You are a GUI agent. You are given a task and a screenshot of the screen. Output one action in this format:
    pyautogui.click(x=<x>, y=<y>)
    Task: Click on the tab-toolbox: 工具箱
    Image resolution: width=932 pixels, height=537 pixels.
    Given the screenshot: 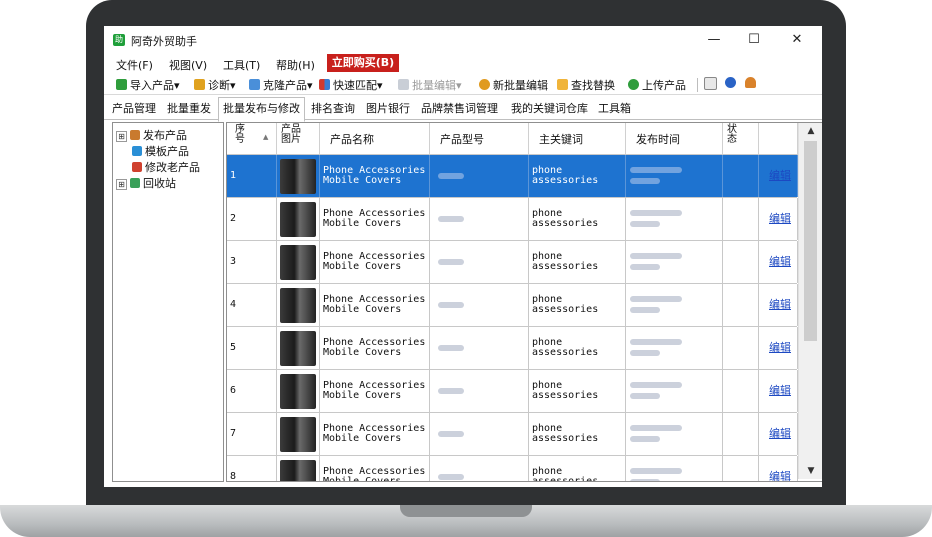 What is the action you would take?
    pyautogui.click(x=614, y=108)
    